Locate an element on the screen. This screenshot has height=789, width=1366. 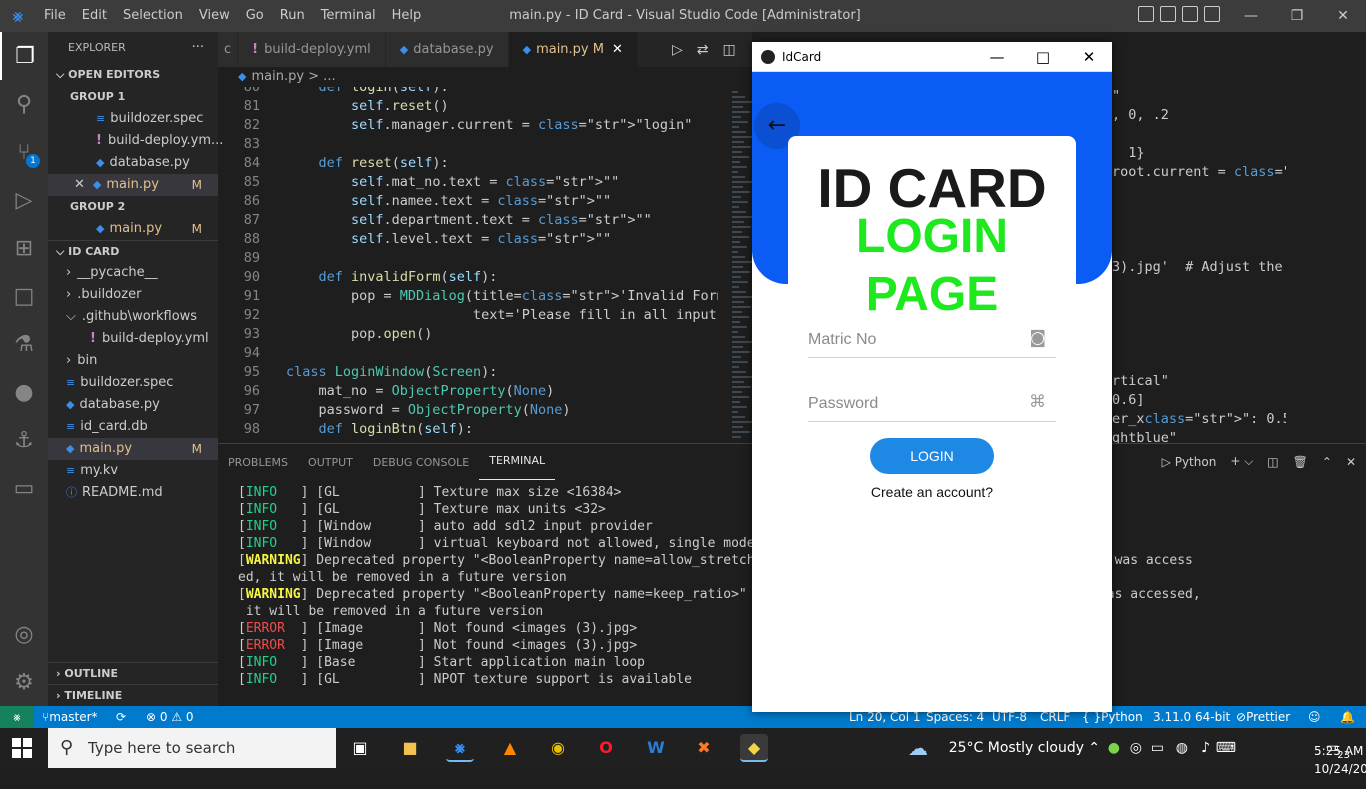
close-editor-icon: ✕ is located at coordinates (79, 184).